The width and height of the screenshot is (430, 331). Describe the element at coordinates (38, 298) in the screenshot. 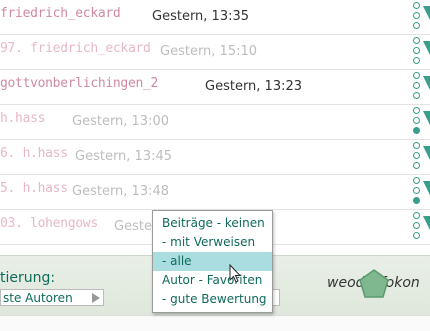

I see `sort-select-value: ste Autoren` at that location.